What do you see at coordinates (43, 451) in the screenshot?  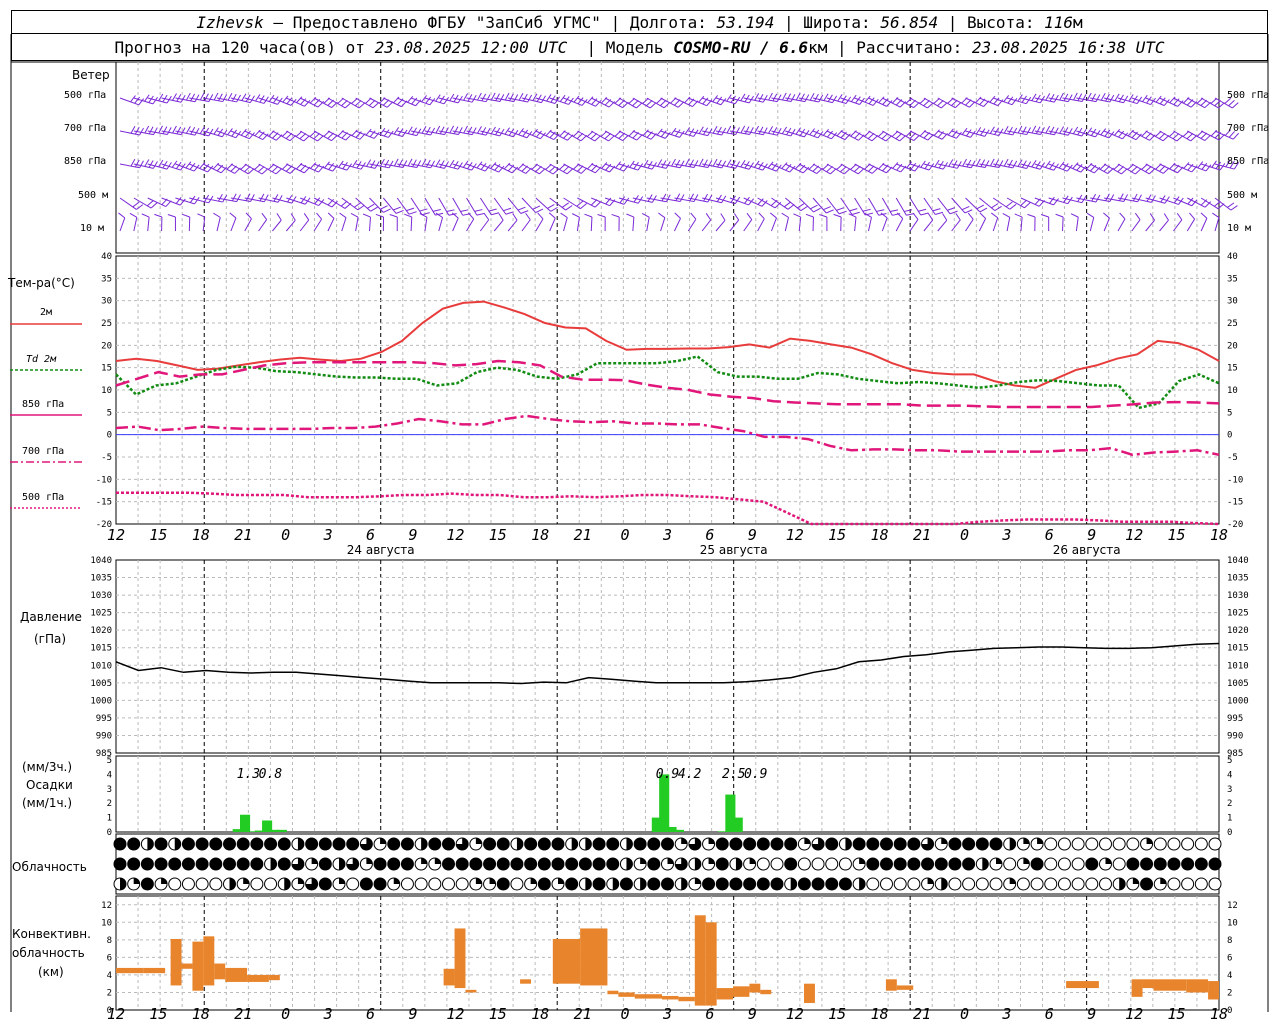 I see `legend-700: 700 гПа` at bounding box center [43, 451].